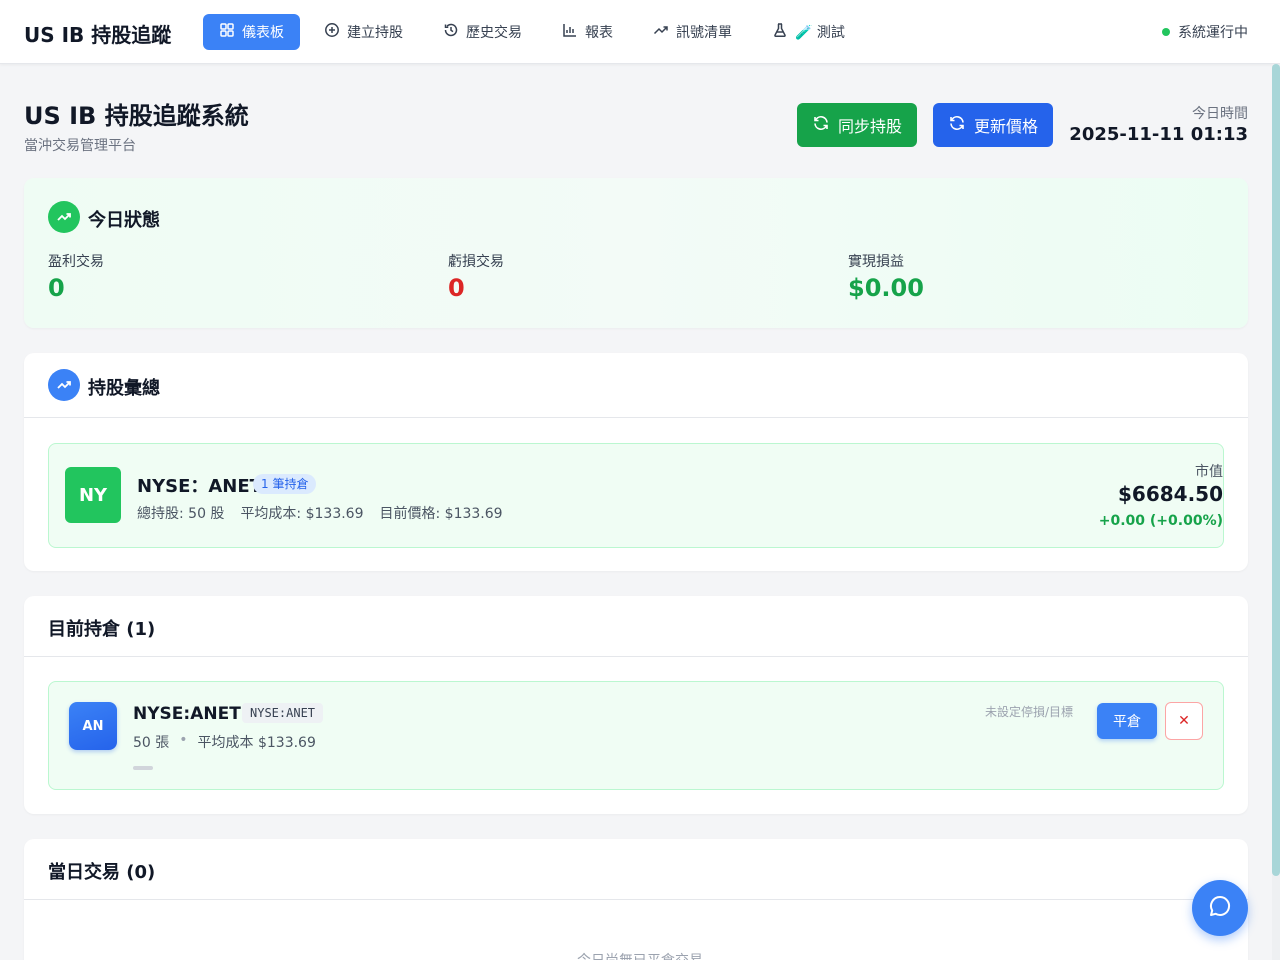 This screenshot has height=960, width=1280. What do you see at coordinates (1213, 33) in the screenshot?
I see `system-status-text: 系統運行中` at bounding box center [1213, 33].